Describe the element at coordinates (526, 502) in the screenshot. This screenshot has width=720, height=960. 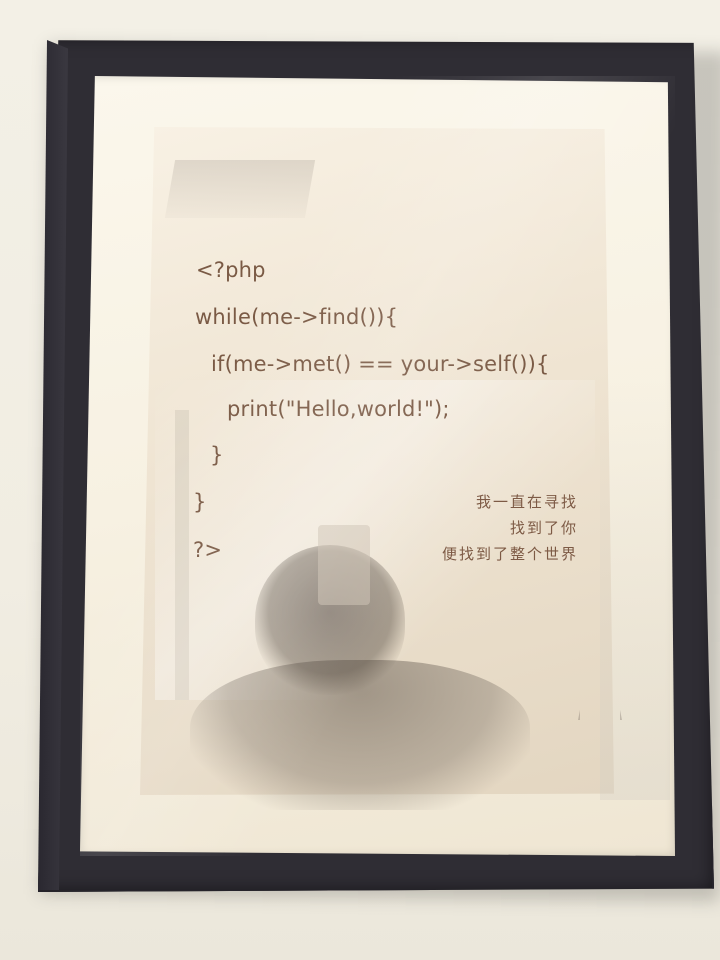
I see `chinese-line-1: 我一直在寻找` at that location.